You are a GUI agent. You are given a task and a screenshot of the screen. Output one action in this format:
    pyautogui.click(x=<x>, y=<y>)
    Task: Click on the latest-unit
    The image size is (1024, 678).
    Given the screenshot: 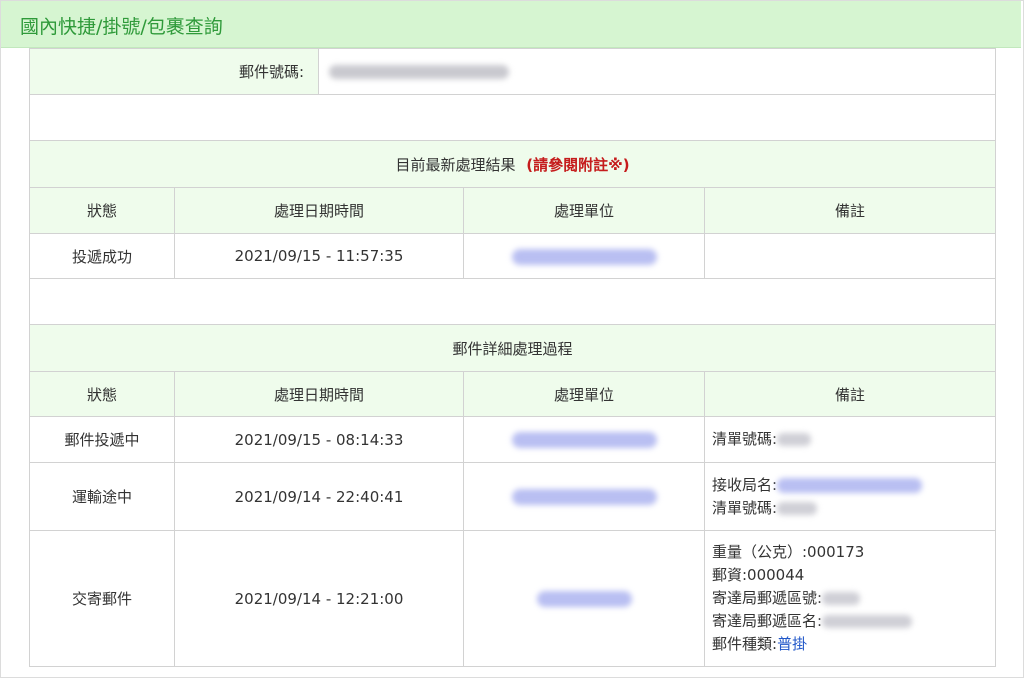 What is the action you would take?
    pyautogui.click(x=584, y=256)
    